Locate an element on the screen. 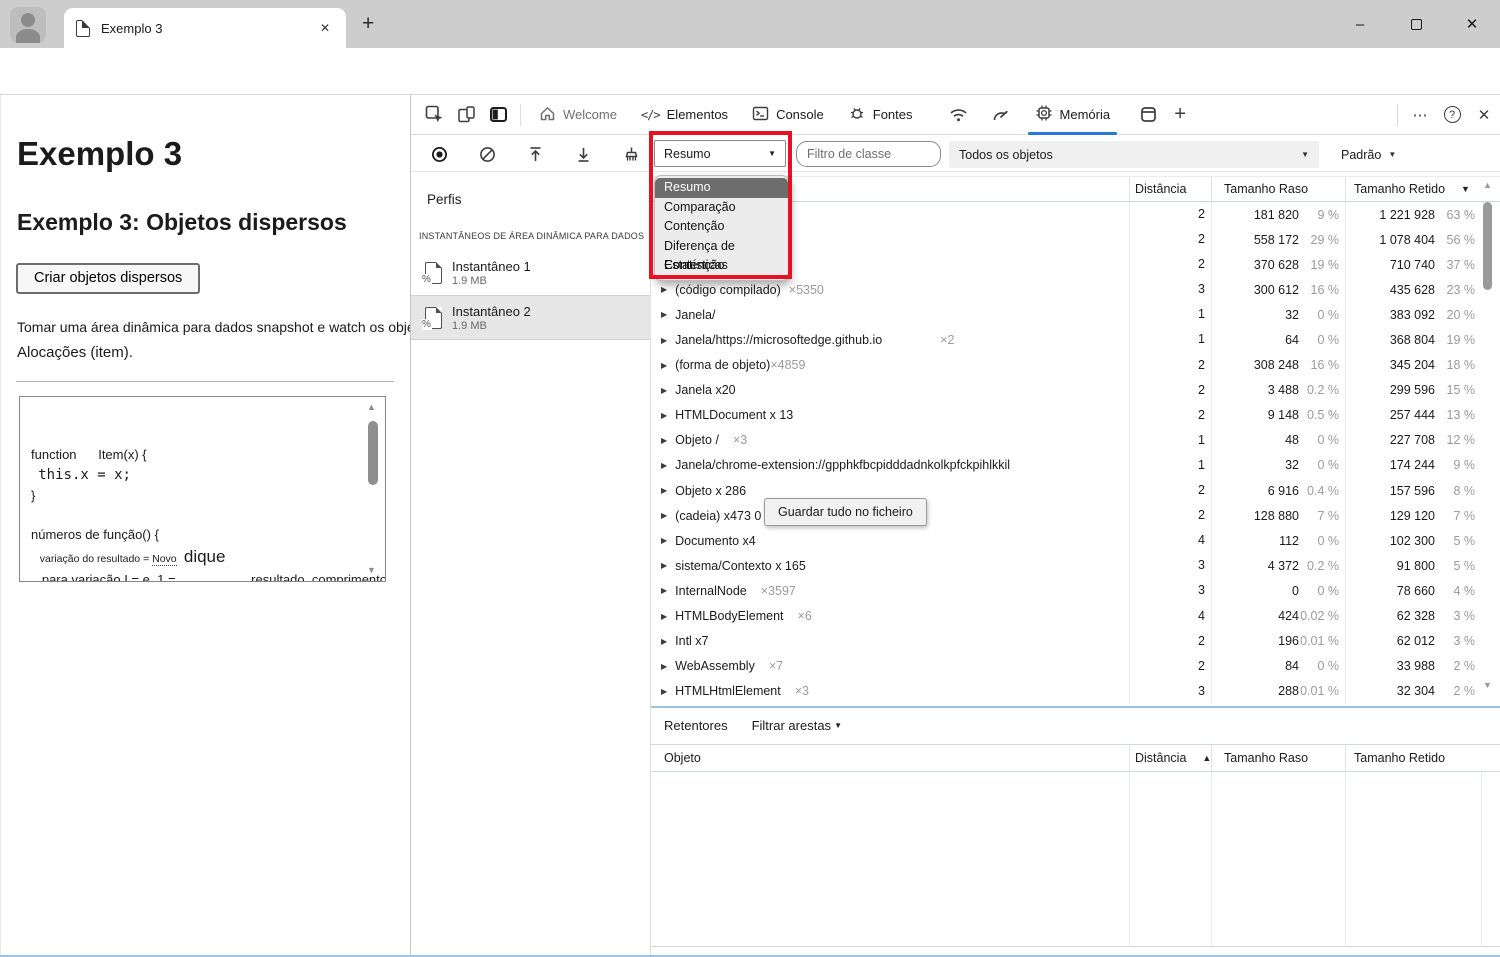  objects-scope-select: Todos os objetos ▼ is located at coordinates (1134, 154).